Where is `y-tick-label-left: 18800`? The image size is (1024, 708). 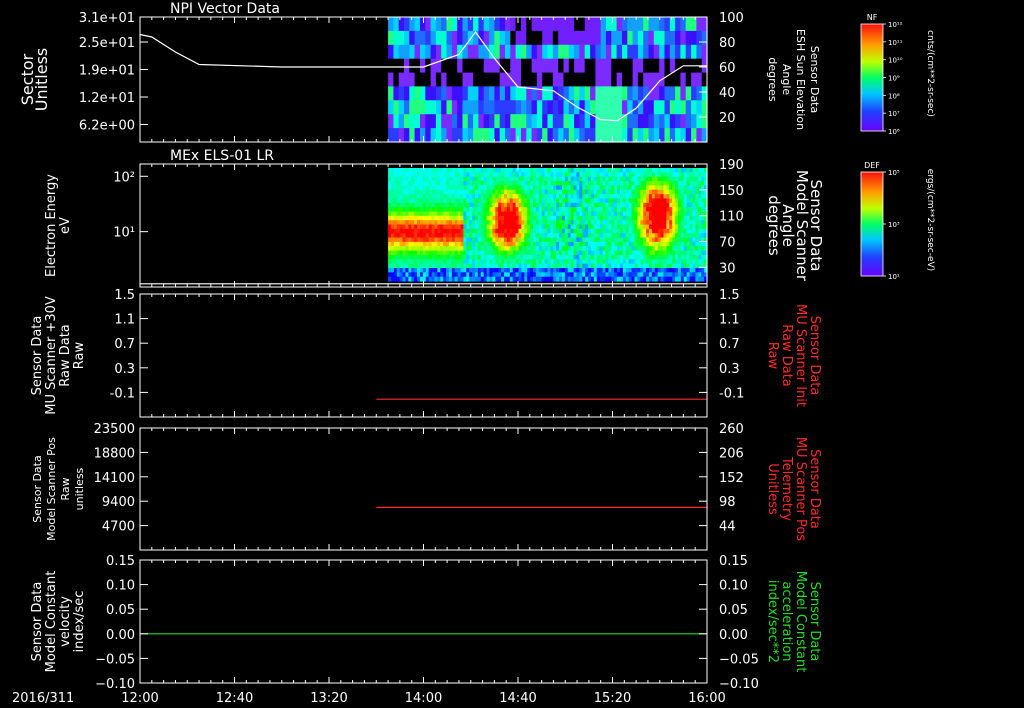
y-tick-label-left: 18800 is located at coordinates (114, 453).